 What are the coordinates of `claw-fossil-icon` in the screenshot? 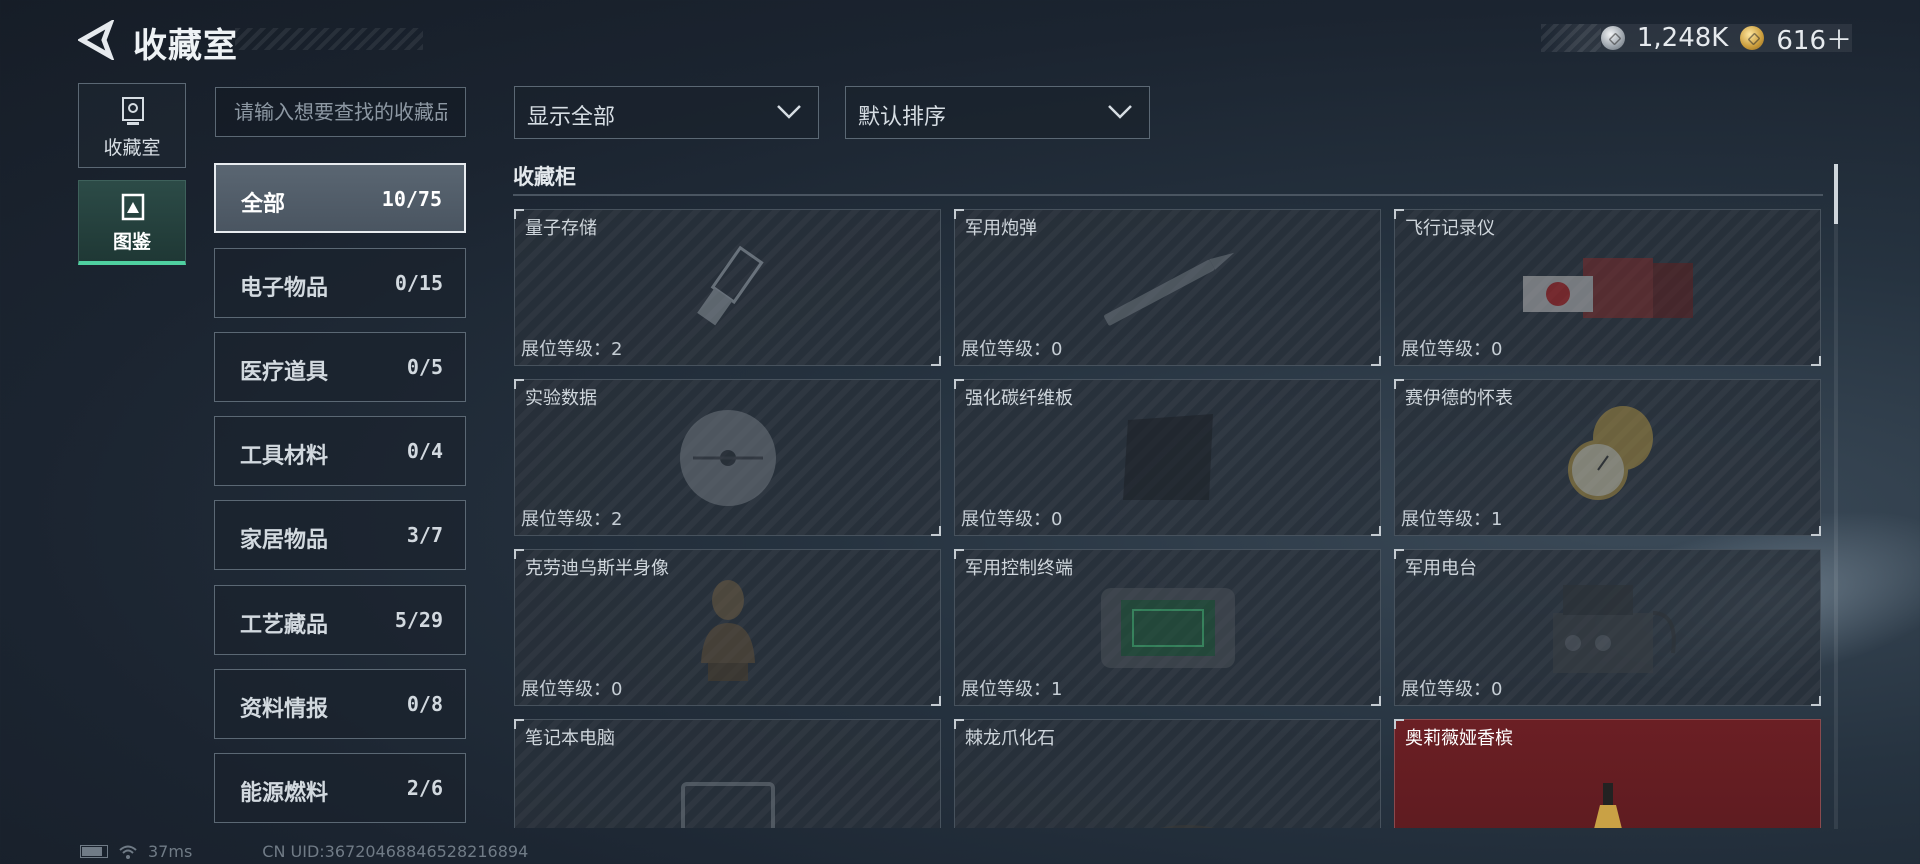 It's located at (1187, 826).